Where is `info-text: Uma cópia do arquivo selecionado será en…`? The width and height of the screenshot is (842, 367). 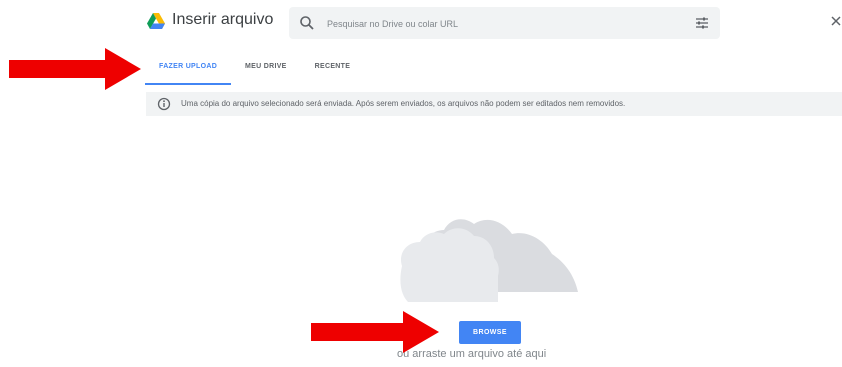 info-text: Uma cópia do arquivo selecionado será en… is located at coordinates (403, 103).